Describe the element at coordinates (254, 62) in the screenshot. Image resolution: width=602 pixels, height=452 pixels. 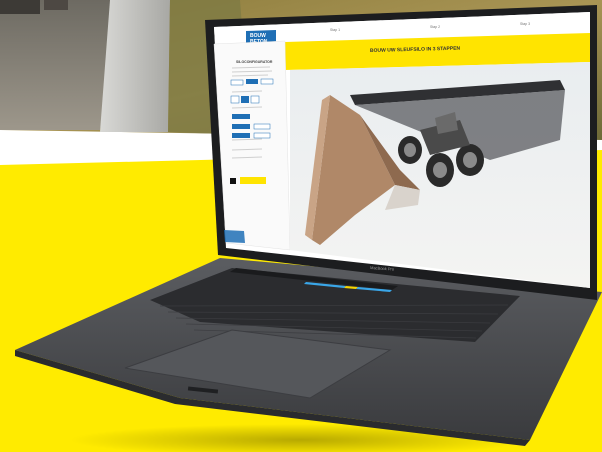
I see `sidebar-header: SILOCONFIGURATOR` at that location.